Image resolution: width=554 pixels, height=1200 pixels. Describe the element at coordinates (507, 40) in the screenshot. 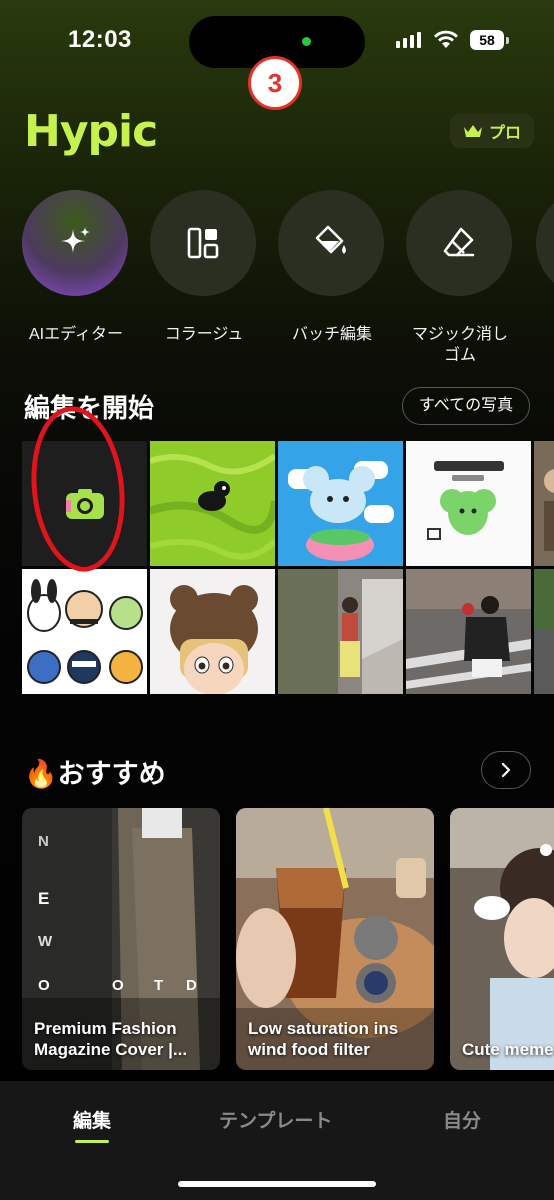

I see `battery-tip` at that location.